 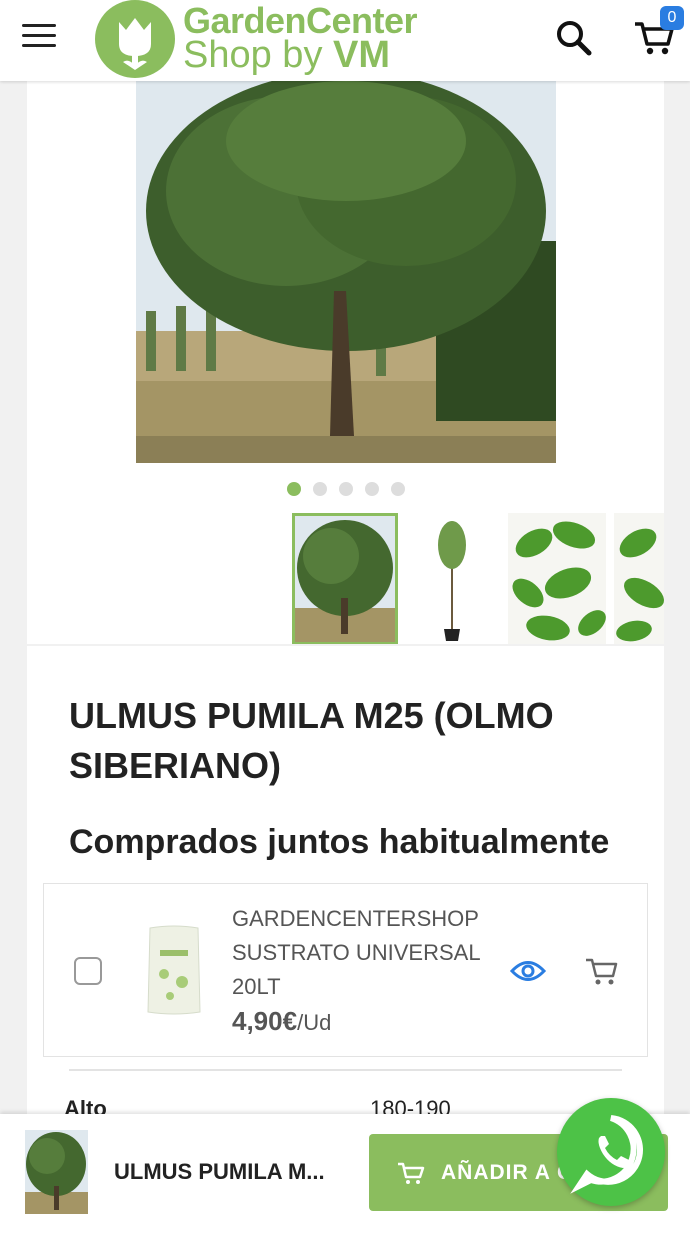 I want to click on thumbnail-tree-full, so click(x=345, y=579).